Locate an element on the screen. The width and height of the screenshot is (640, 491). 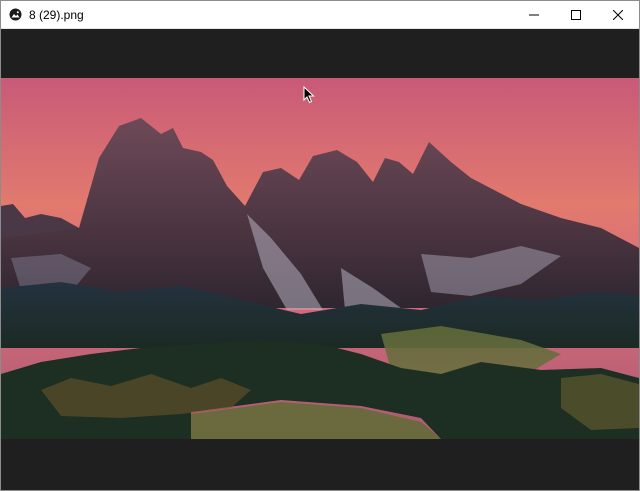
minimize-button is located at coordinates (534, 14).